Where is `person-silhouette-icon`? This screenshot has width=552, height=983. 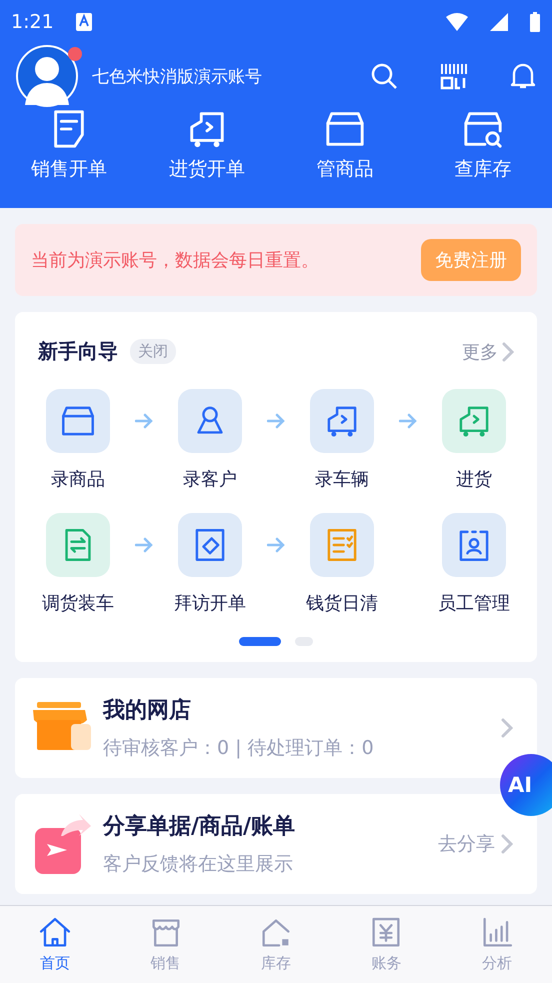 person-silhouette-icon is located at coordinates (47, 80).